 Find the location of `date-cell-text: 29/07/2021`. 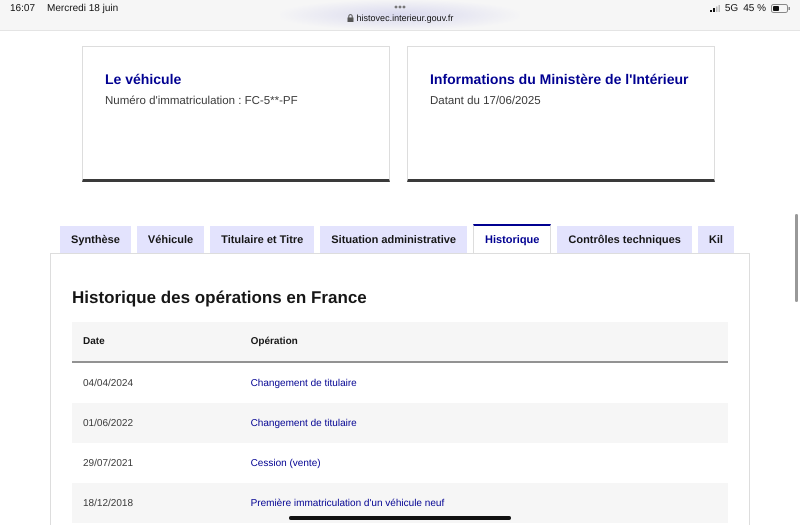

date-cell-text: 29/07/2021 is located at coordinates (108, 463).